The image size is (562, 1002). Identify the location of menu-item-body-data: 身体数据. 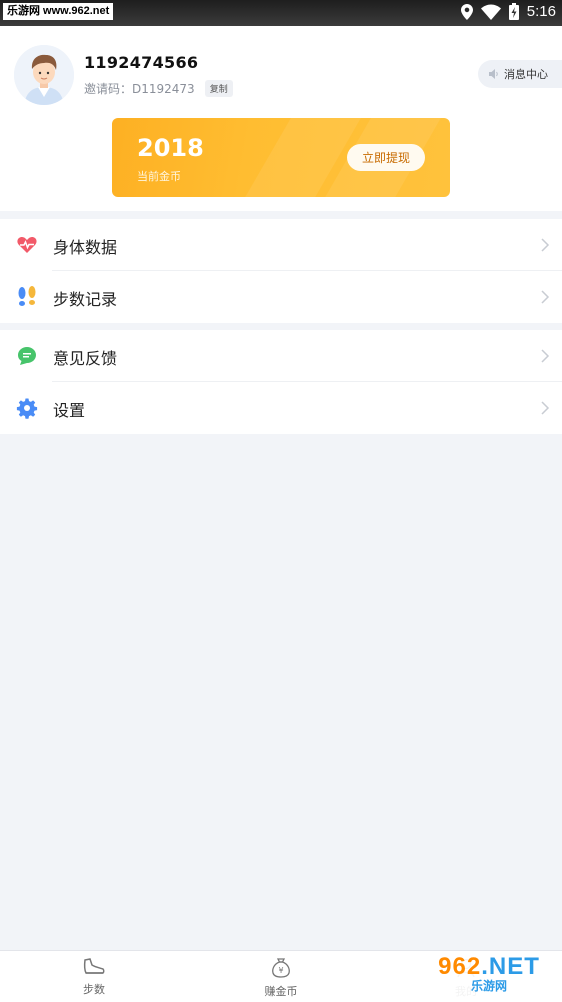
(281, 245).